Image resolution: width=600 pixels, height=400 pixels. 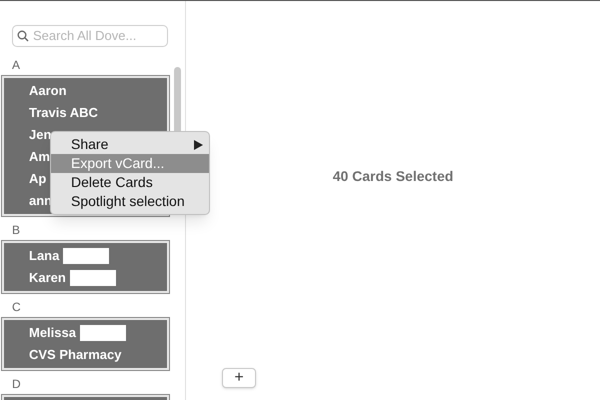 What do you see at coordinates (130, 144) in the screenshot?
I see `menu-item: Share` at bounding box center [130, 144].